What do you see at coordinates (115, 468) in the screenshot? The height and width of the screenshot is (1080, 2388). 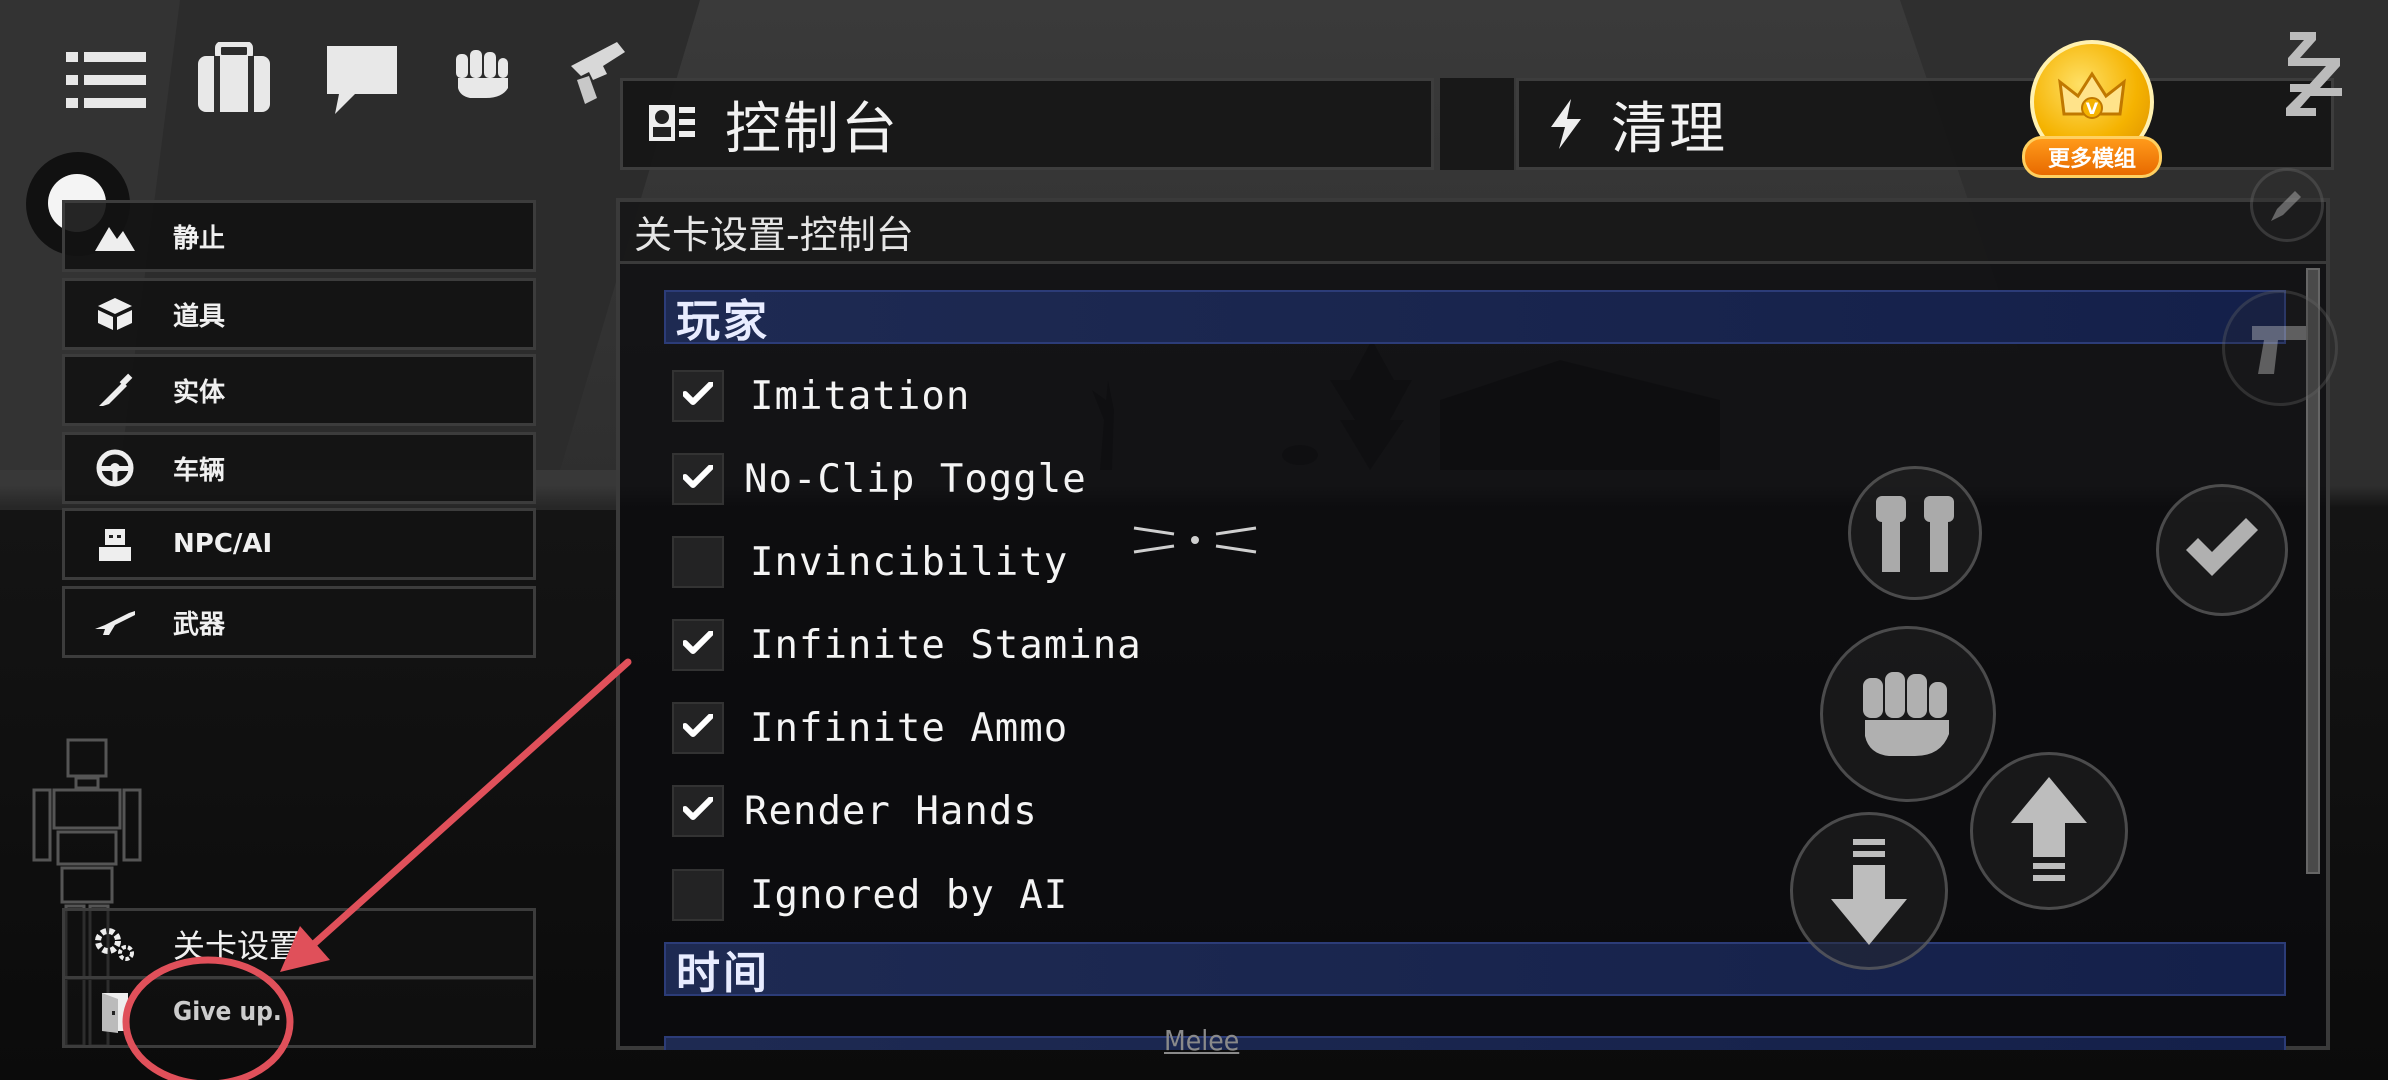 I see `steering-wheel-icon` at bounding box center [115, 468].